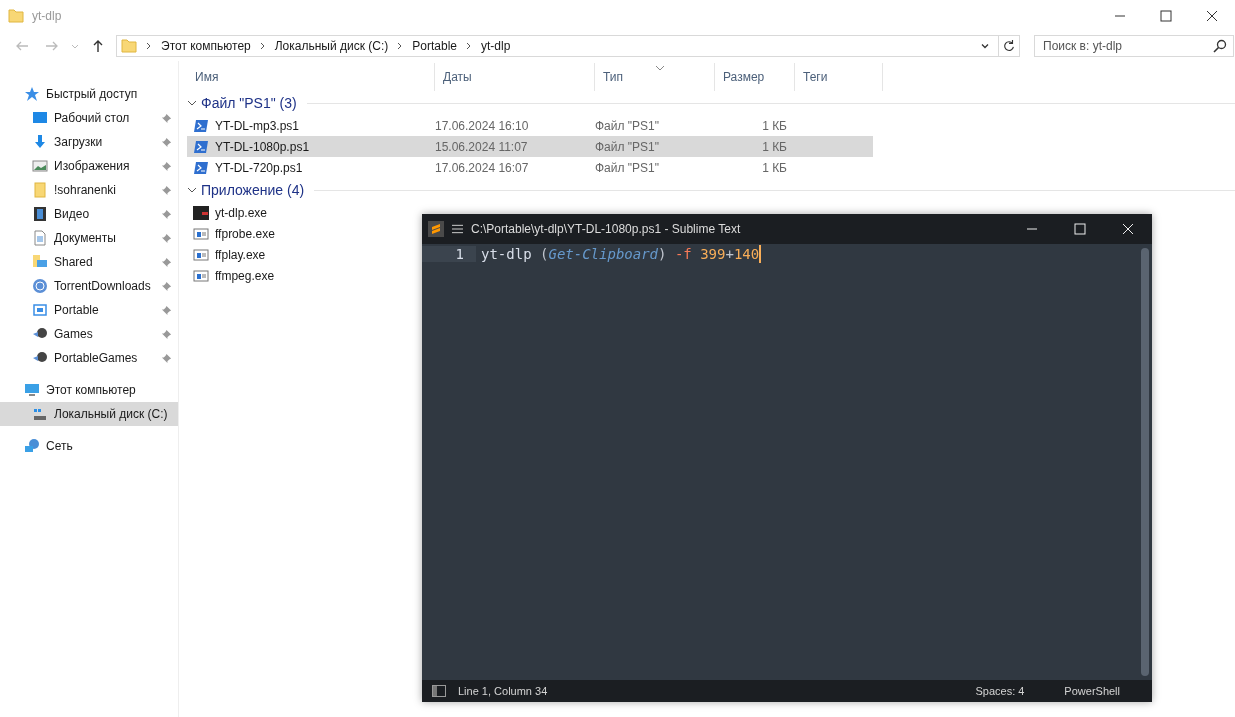 This screenshot has width=1235, height=717. I want to click on file-name: YT-DL-720p.ps1, so click(259, 167).